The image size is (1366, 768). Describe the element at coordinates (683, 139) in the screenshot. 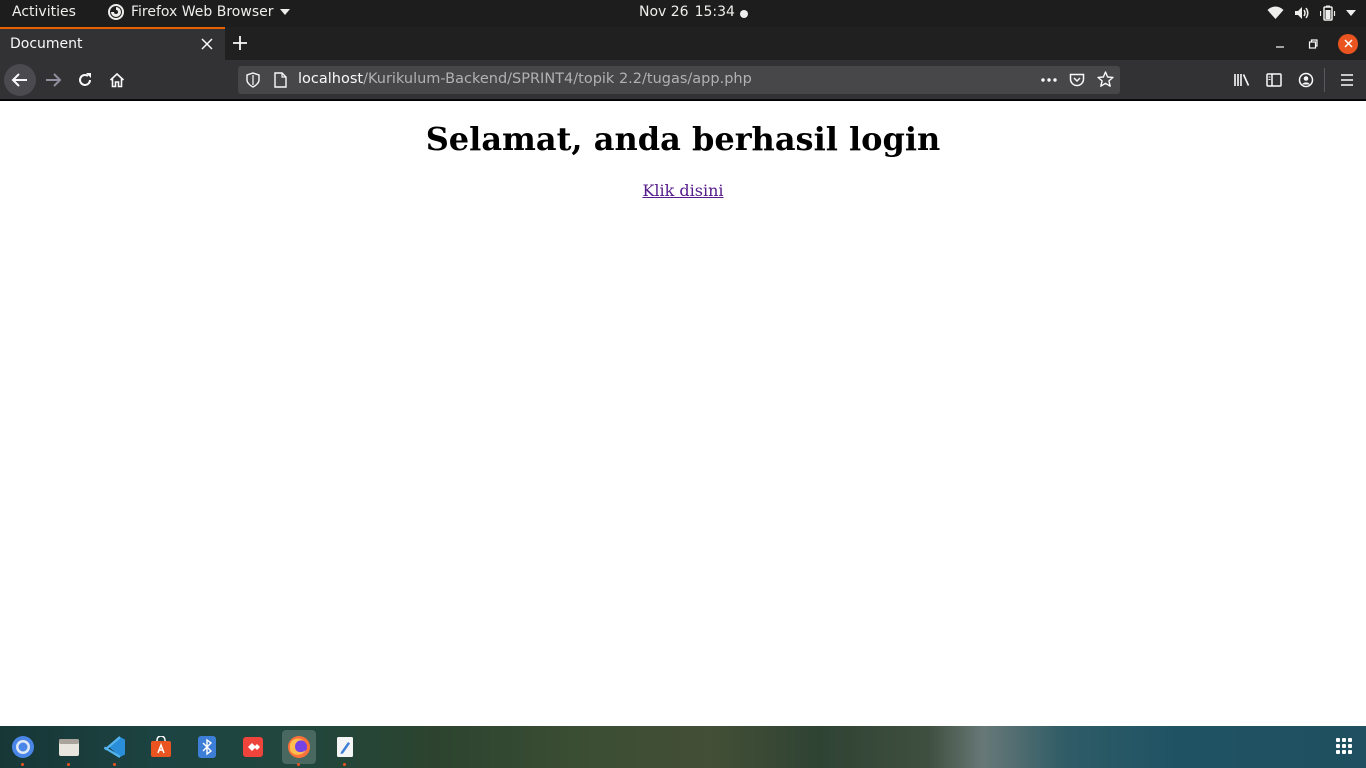

I see `page-heading: Selamat, anda berhasil login` at that location.